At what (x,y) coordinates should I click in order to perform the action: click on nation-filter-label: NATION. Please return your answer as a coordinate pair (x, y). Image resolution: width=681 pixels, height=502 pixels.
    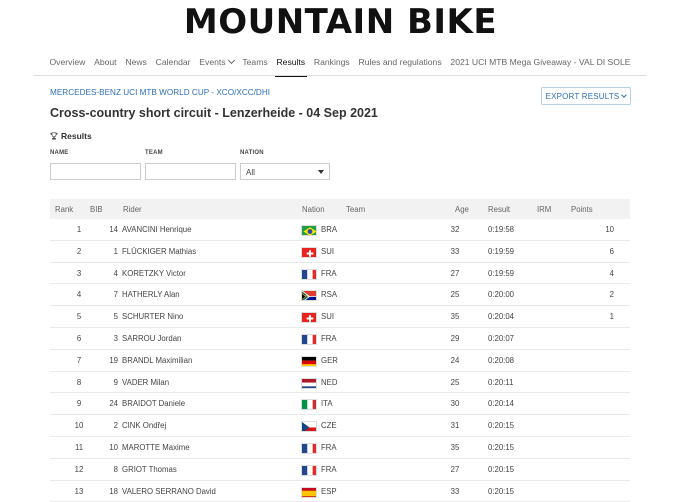
    Looking at the image, I should click on (252, 153).